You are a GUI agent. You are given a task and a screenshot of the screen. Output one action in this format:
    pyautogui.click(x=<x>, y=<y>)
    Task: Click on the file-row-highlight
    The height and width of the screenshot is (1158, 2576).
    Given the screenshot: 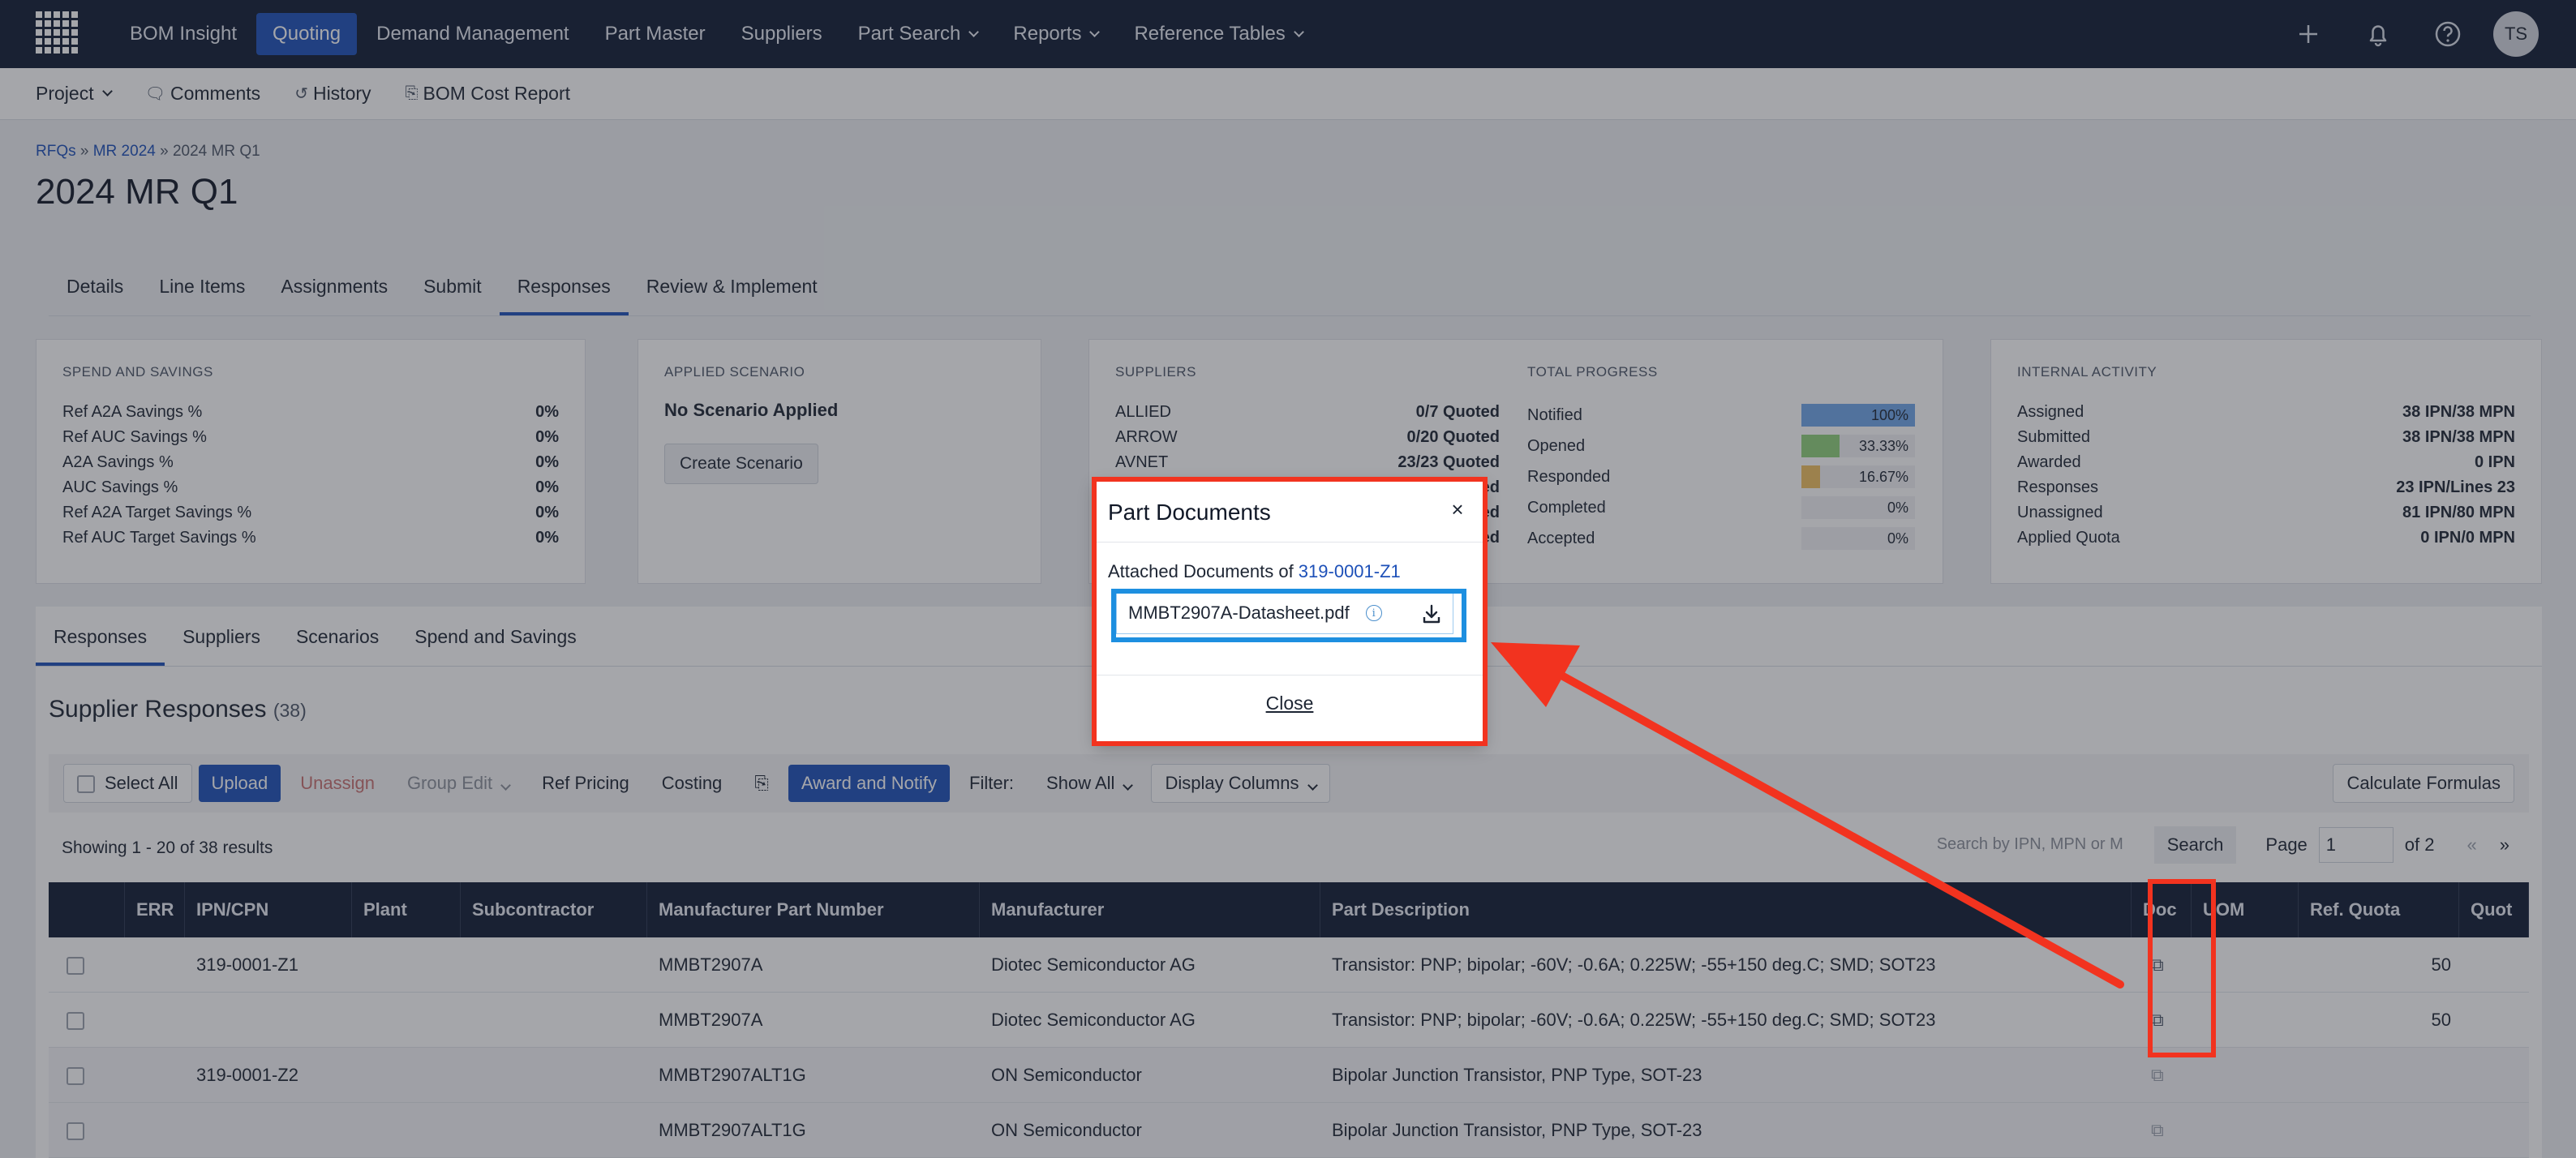 What is the action you would take?
    pyautogui.click(x=1288, y=615)
    